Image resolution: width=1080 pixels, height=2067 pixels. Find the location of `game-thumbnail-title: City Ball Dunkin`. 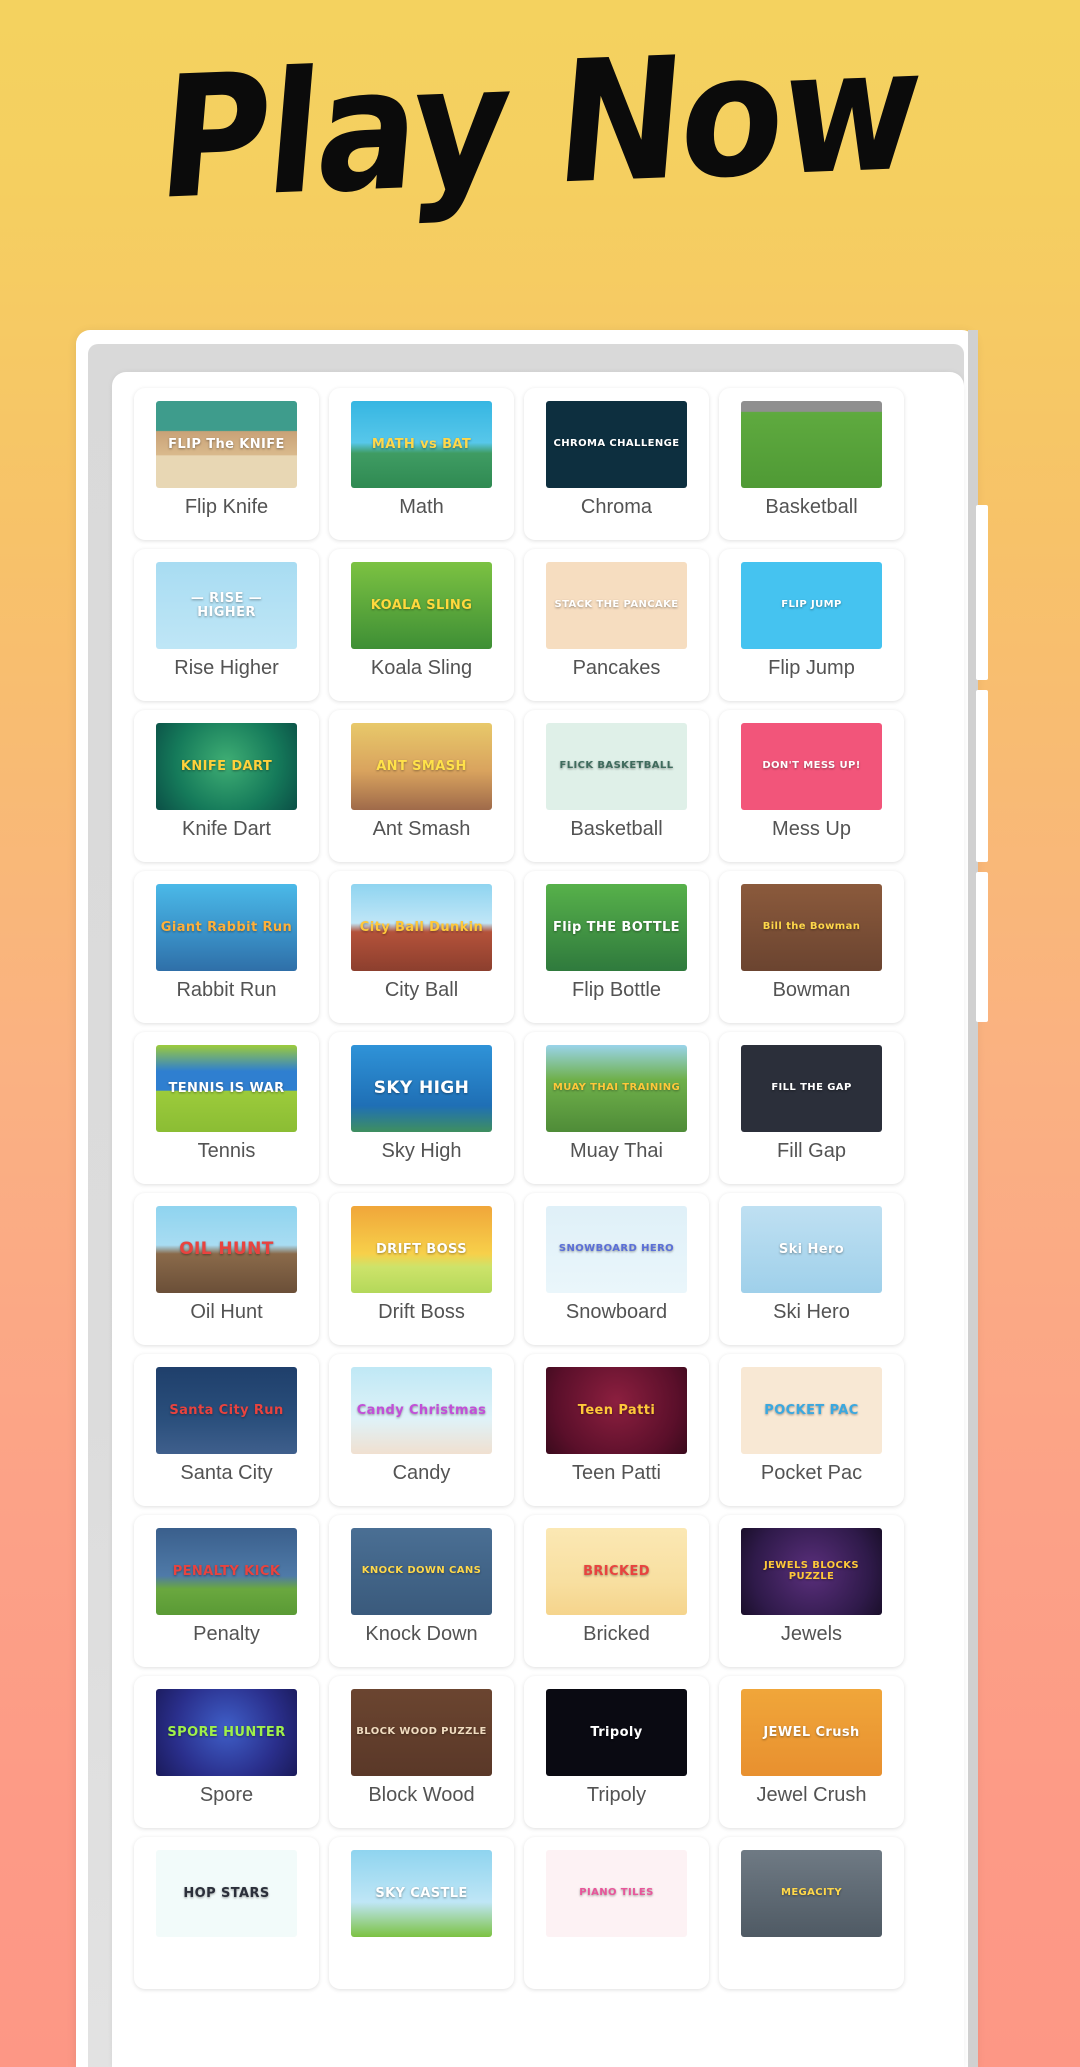

game-thumbnail-title: City Ball Dunkin is located at coordinates (421, 927).